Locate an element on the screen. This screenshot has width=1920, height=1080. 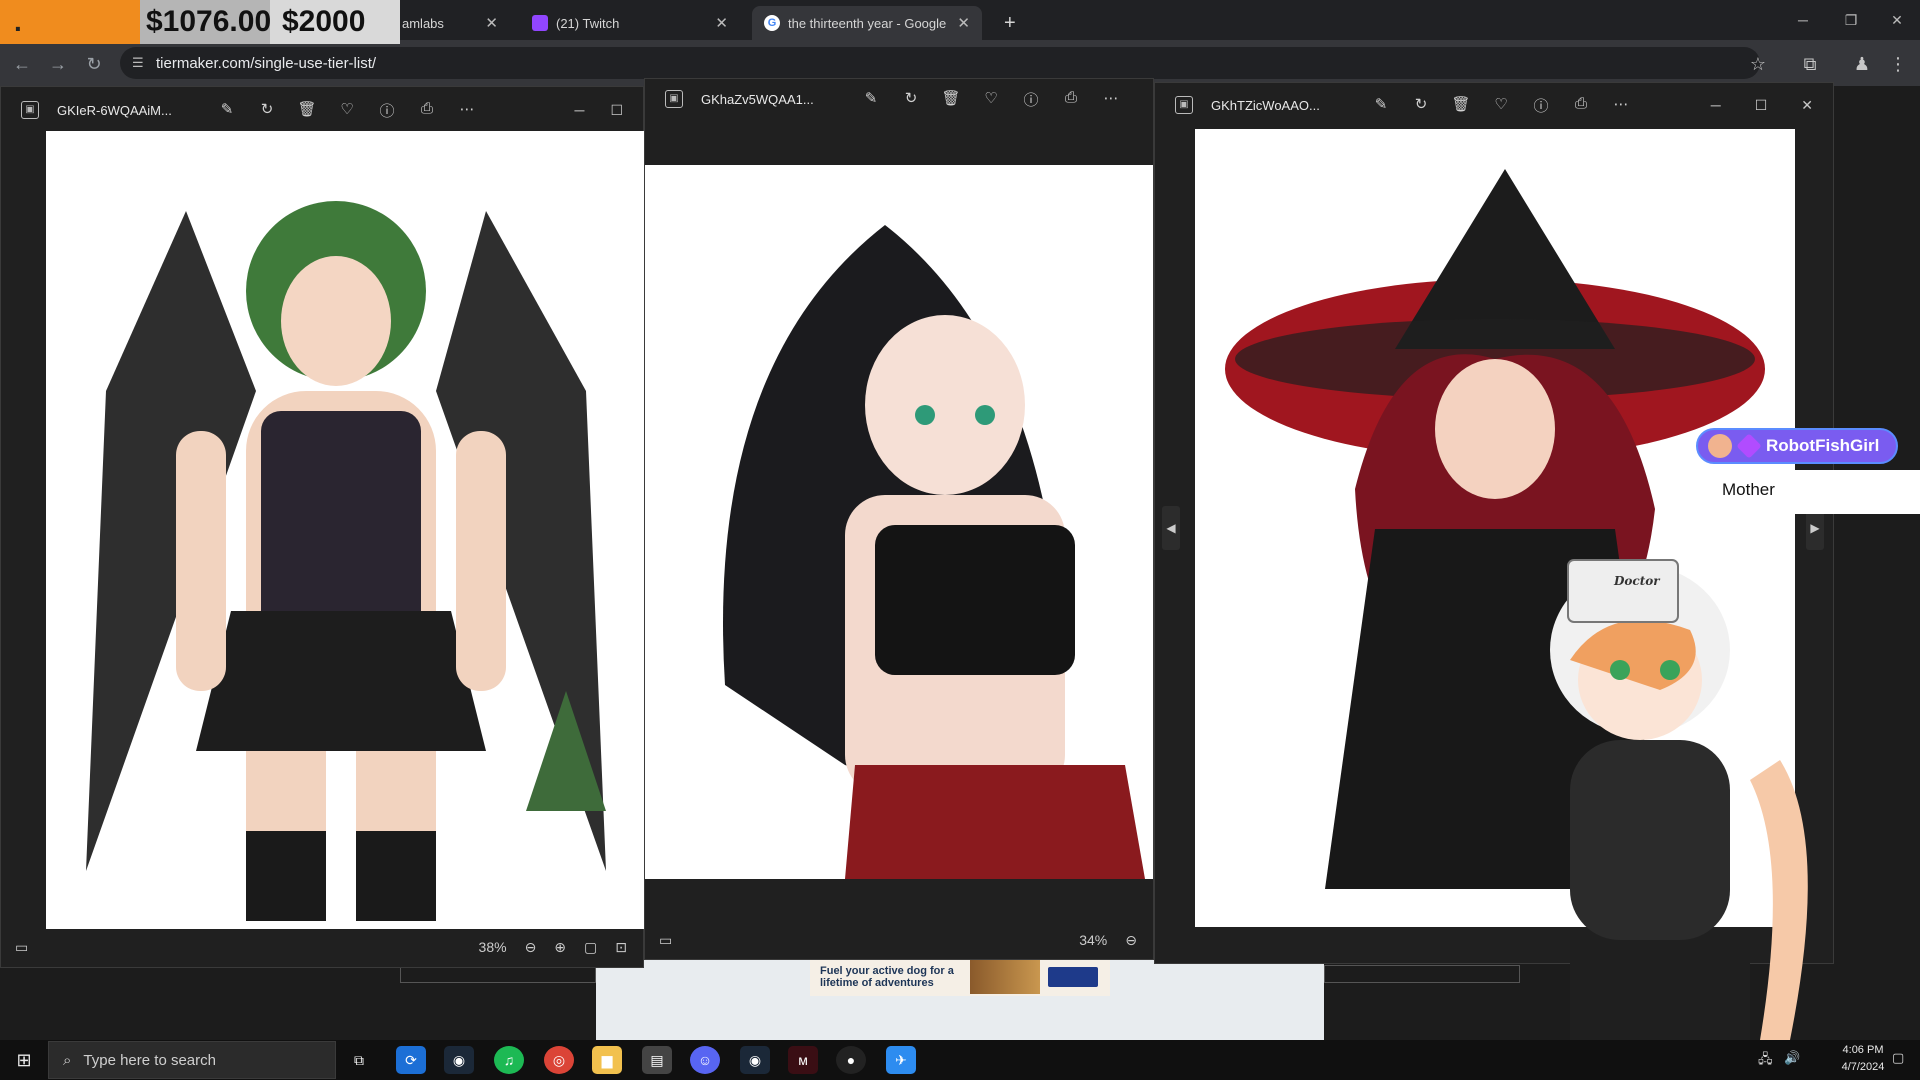
tab-twitch: (21) Twitch ✕ is located at coordinates (630, 23).